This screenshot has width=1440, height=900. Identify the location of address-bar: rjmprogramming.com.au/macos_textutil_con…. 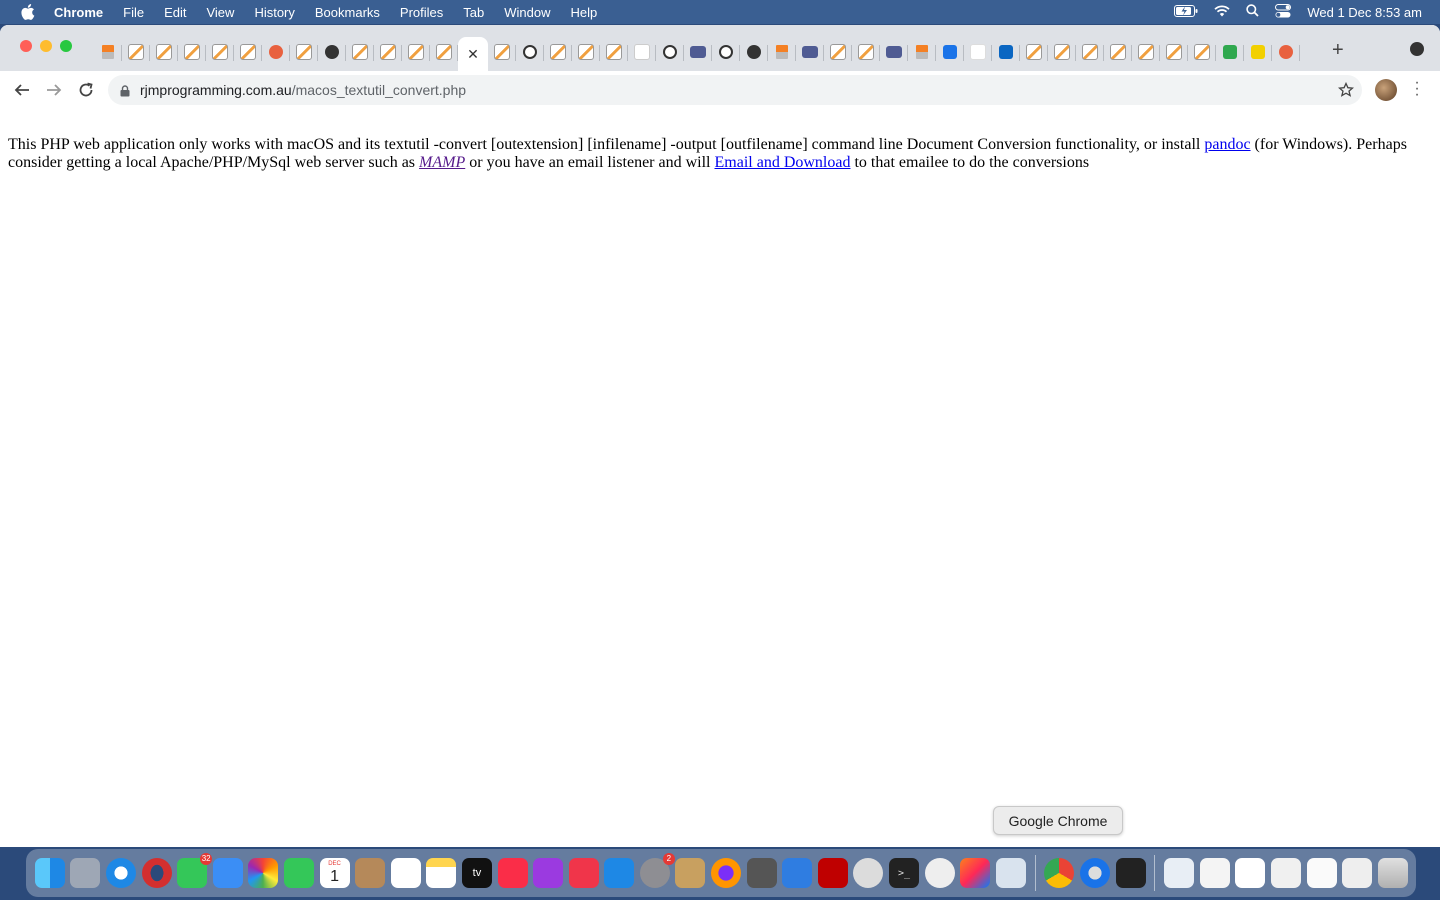
(735, 90).